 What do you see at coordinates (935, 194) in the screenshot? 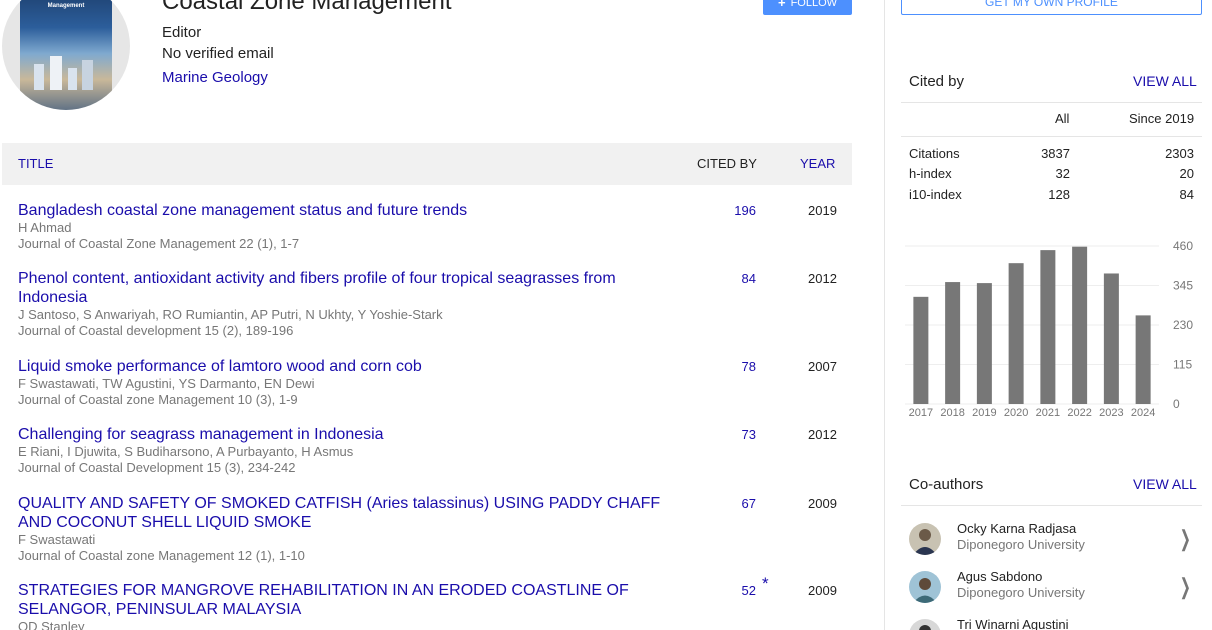
I see `metric-label: i10-index` at bounding box center [935, 194].